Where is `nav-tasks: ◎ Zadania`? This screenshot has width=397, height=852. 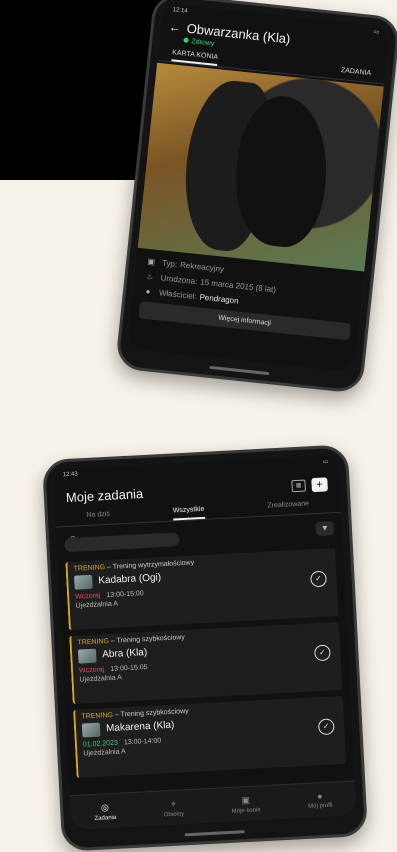
nav-tasks: ◎ Zadania is located at coordinates (105, 811).